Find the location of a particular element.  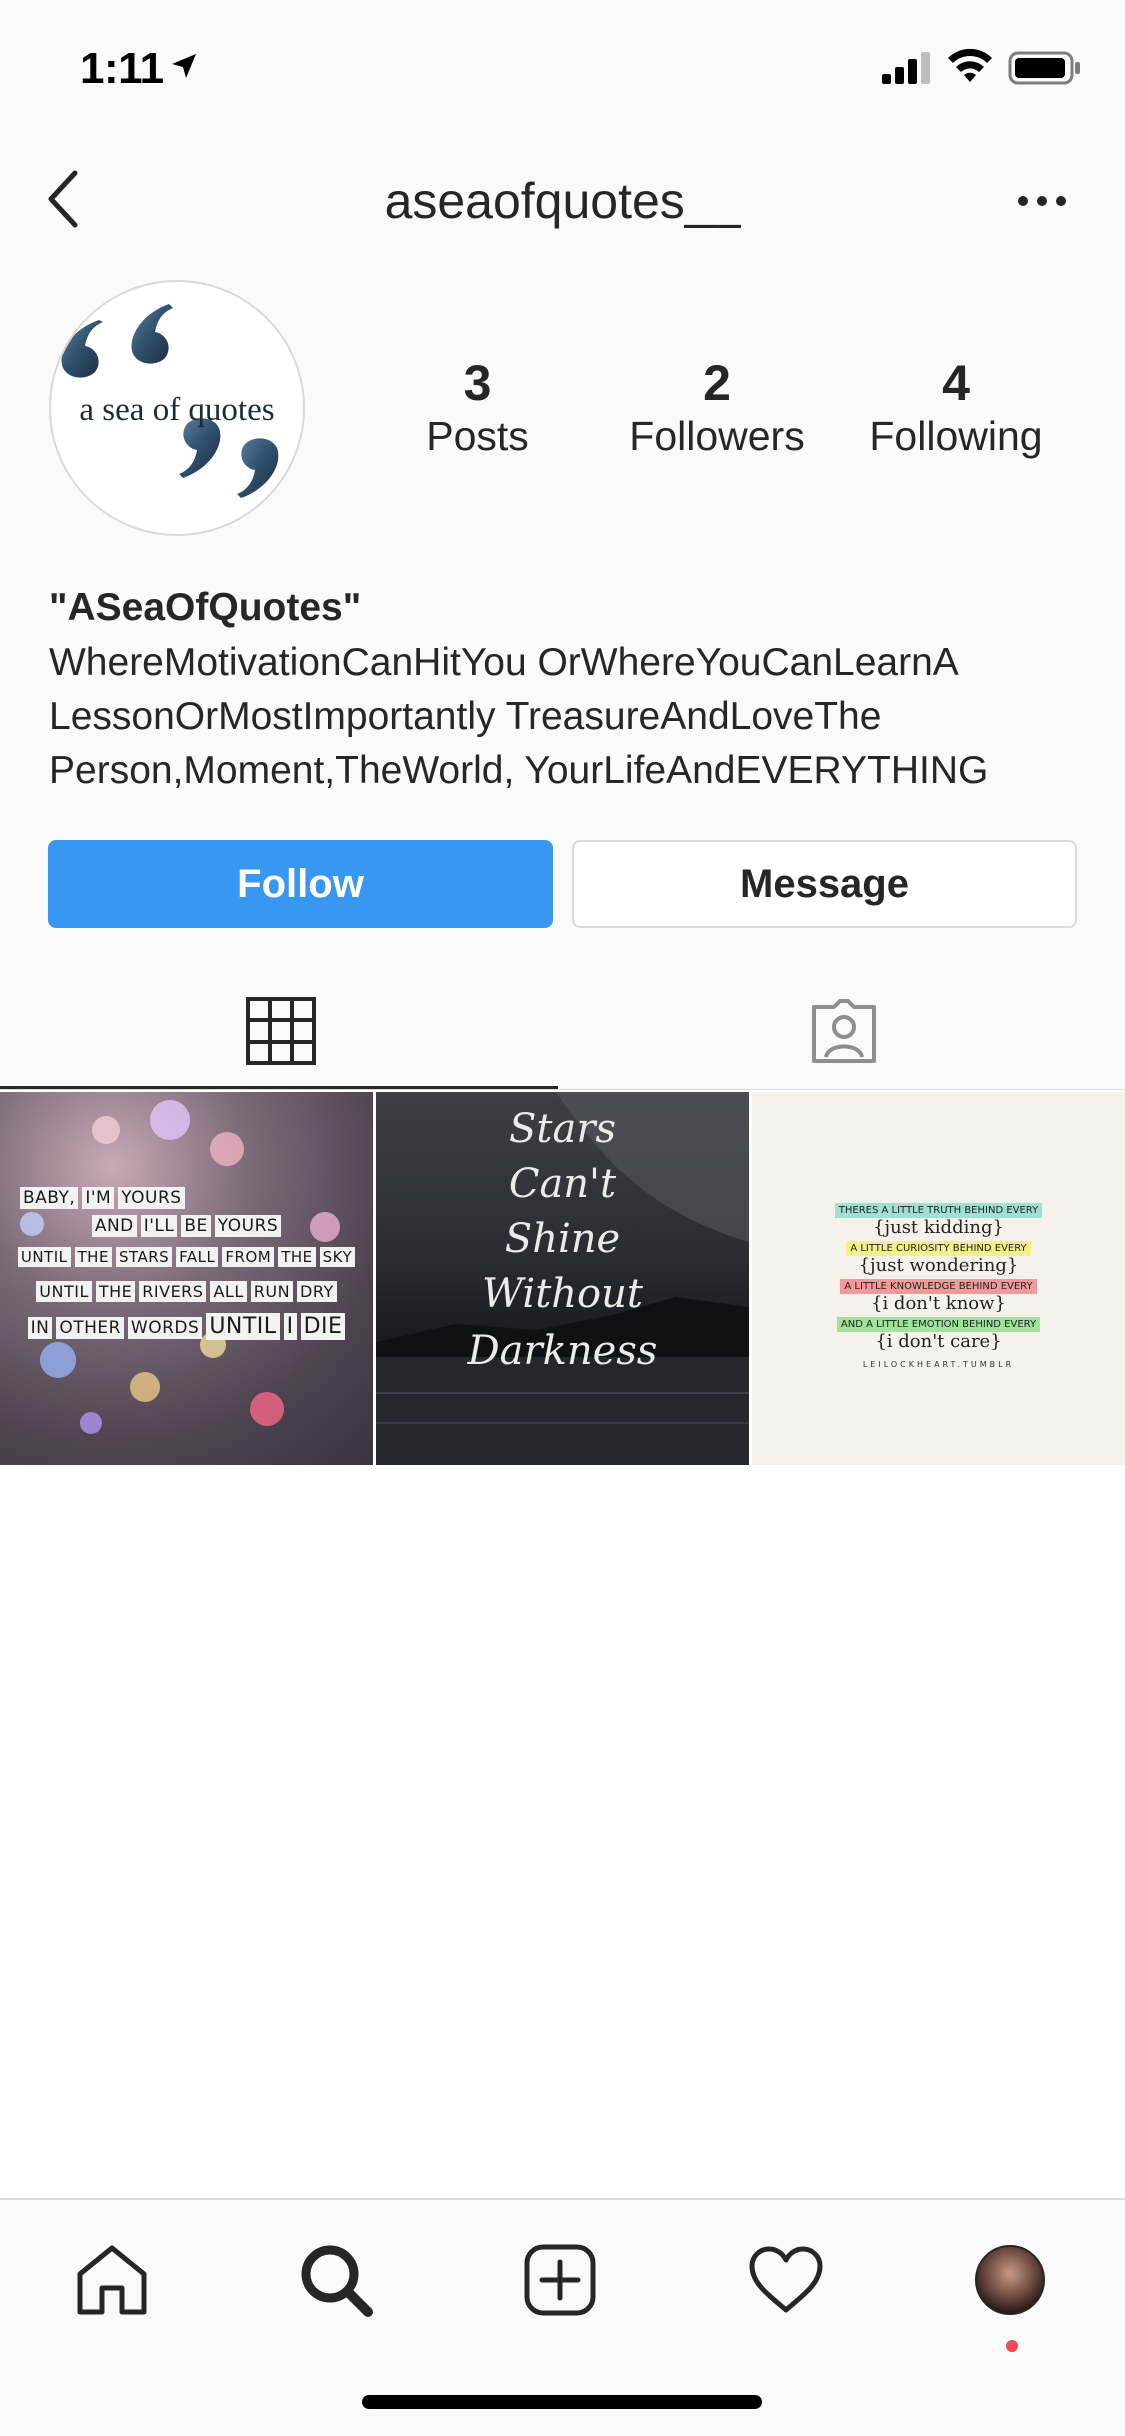

quote-big-text: {just wondering} is located at coordinates (938, 1265).